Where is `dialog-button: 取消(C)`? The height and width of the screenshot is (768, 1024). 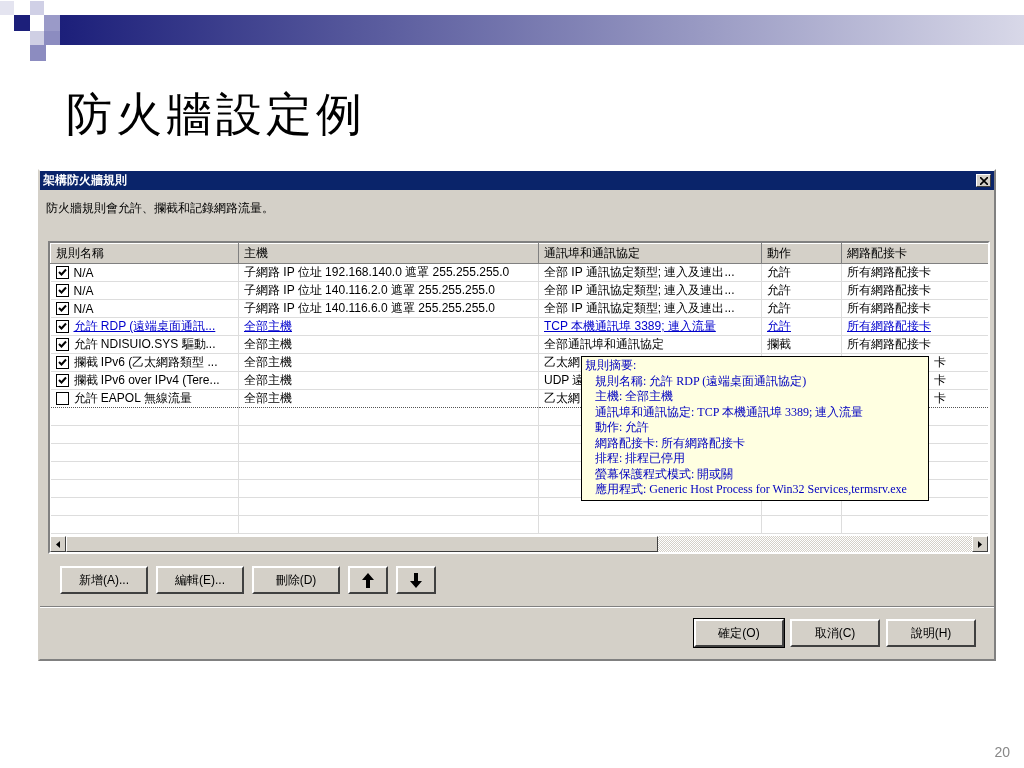 dialog-button: 取消(C) is located at coordinates (835, 633).